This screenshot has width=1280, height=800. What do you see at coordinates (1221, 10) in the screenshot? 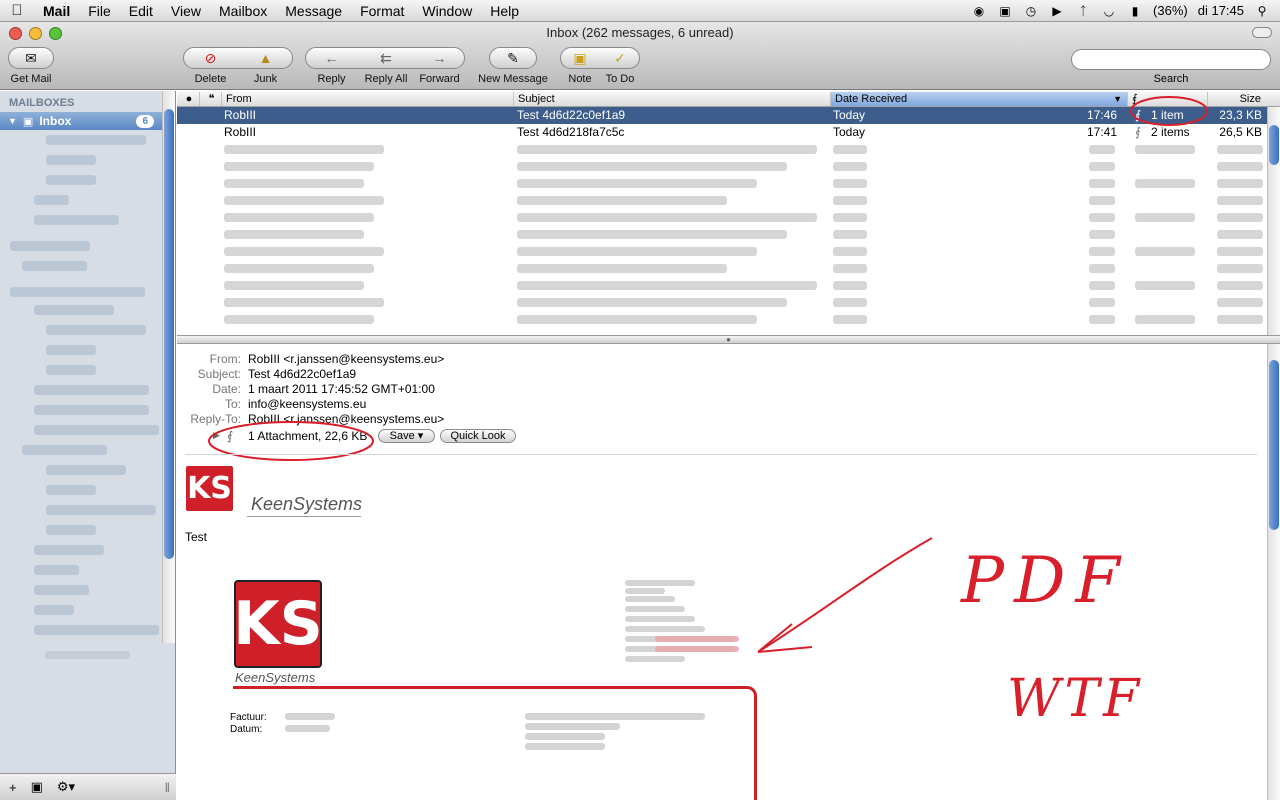
I see `menu-clock: di 17:45` at bounding box center [1221, 10].